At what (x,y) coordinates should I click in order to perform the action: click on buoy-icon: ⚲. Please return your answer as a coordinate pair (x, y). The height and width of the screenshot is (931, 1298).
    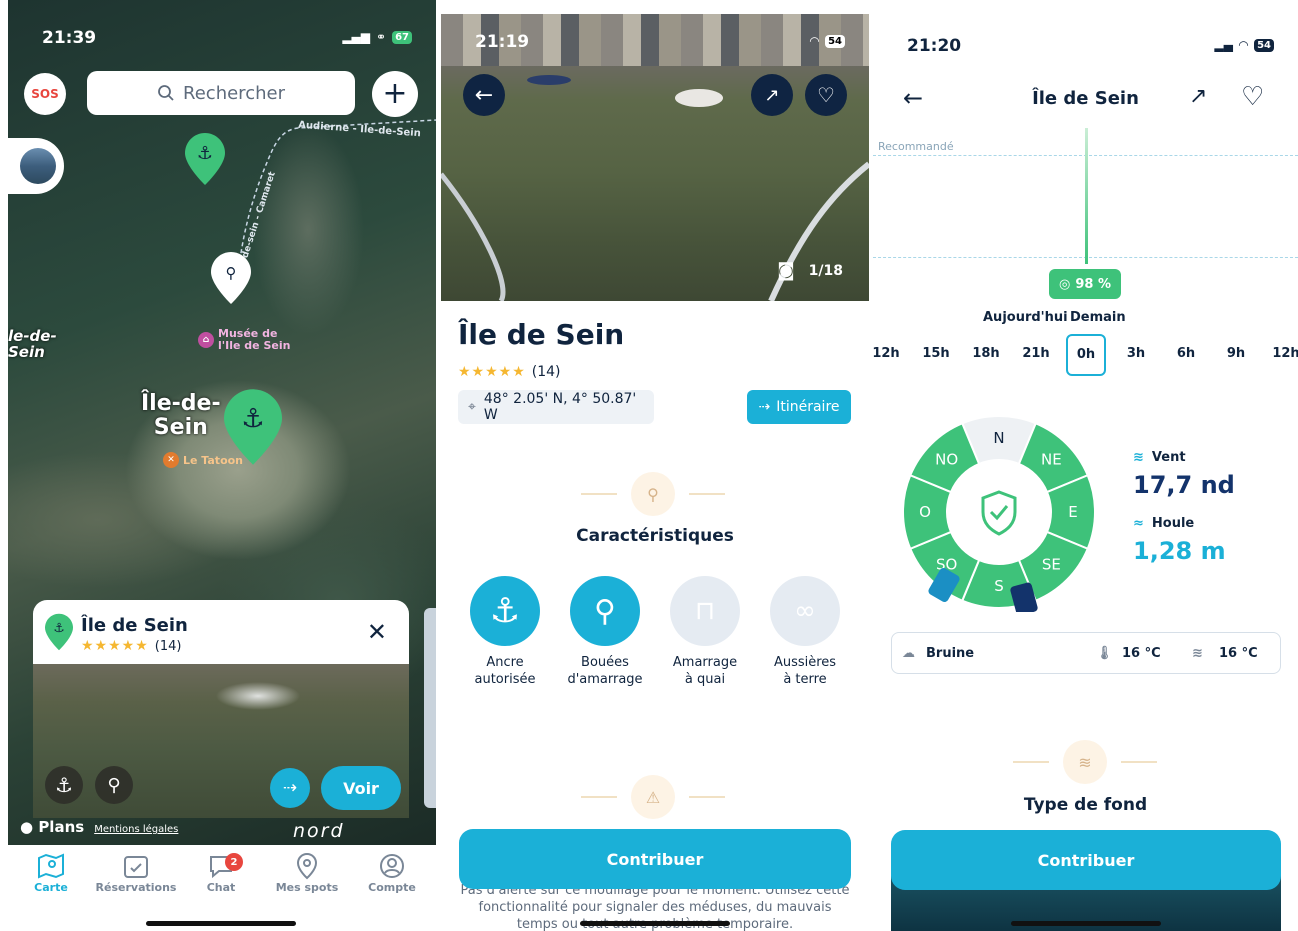
    Looking at the image, I should click on (605, 611).